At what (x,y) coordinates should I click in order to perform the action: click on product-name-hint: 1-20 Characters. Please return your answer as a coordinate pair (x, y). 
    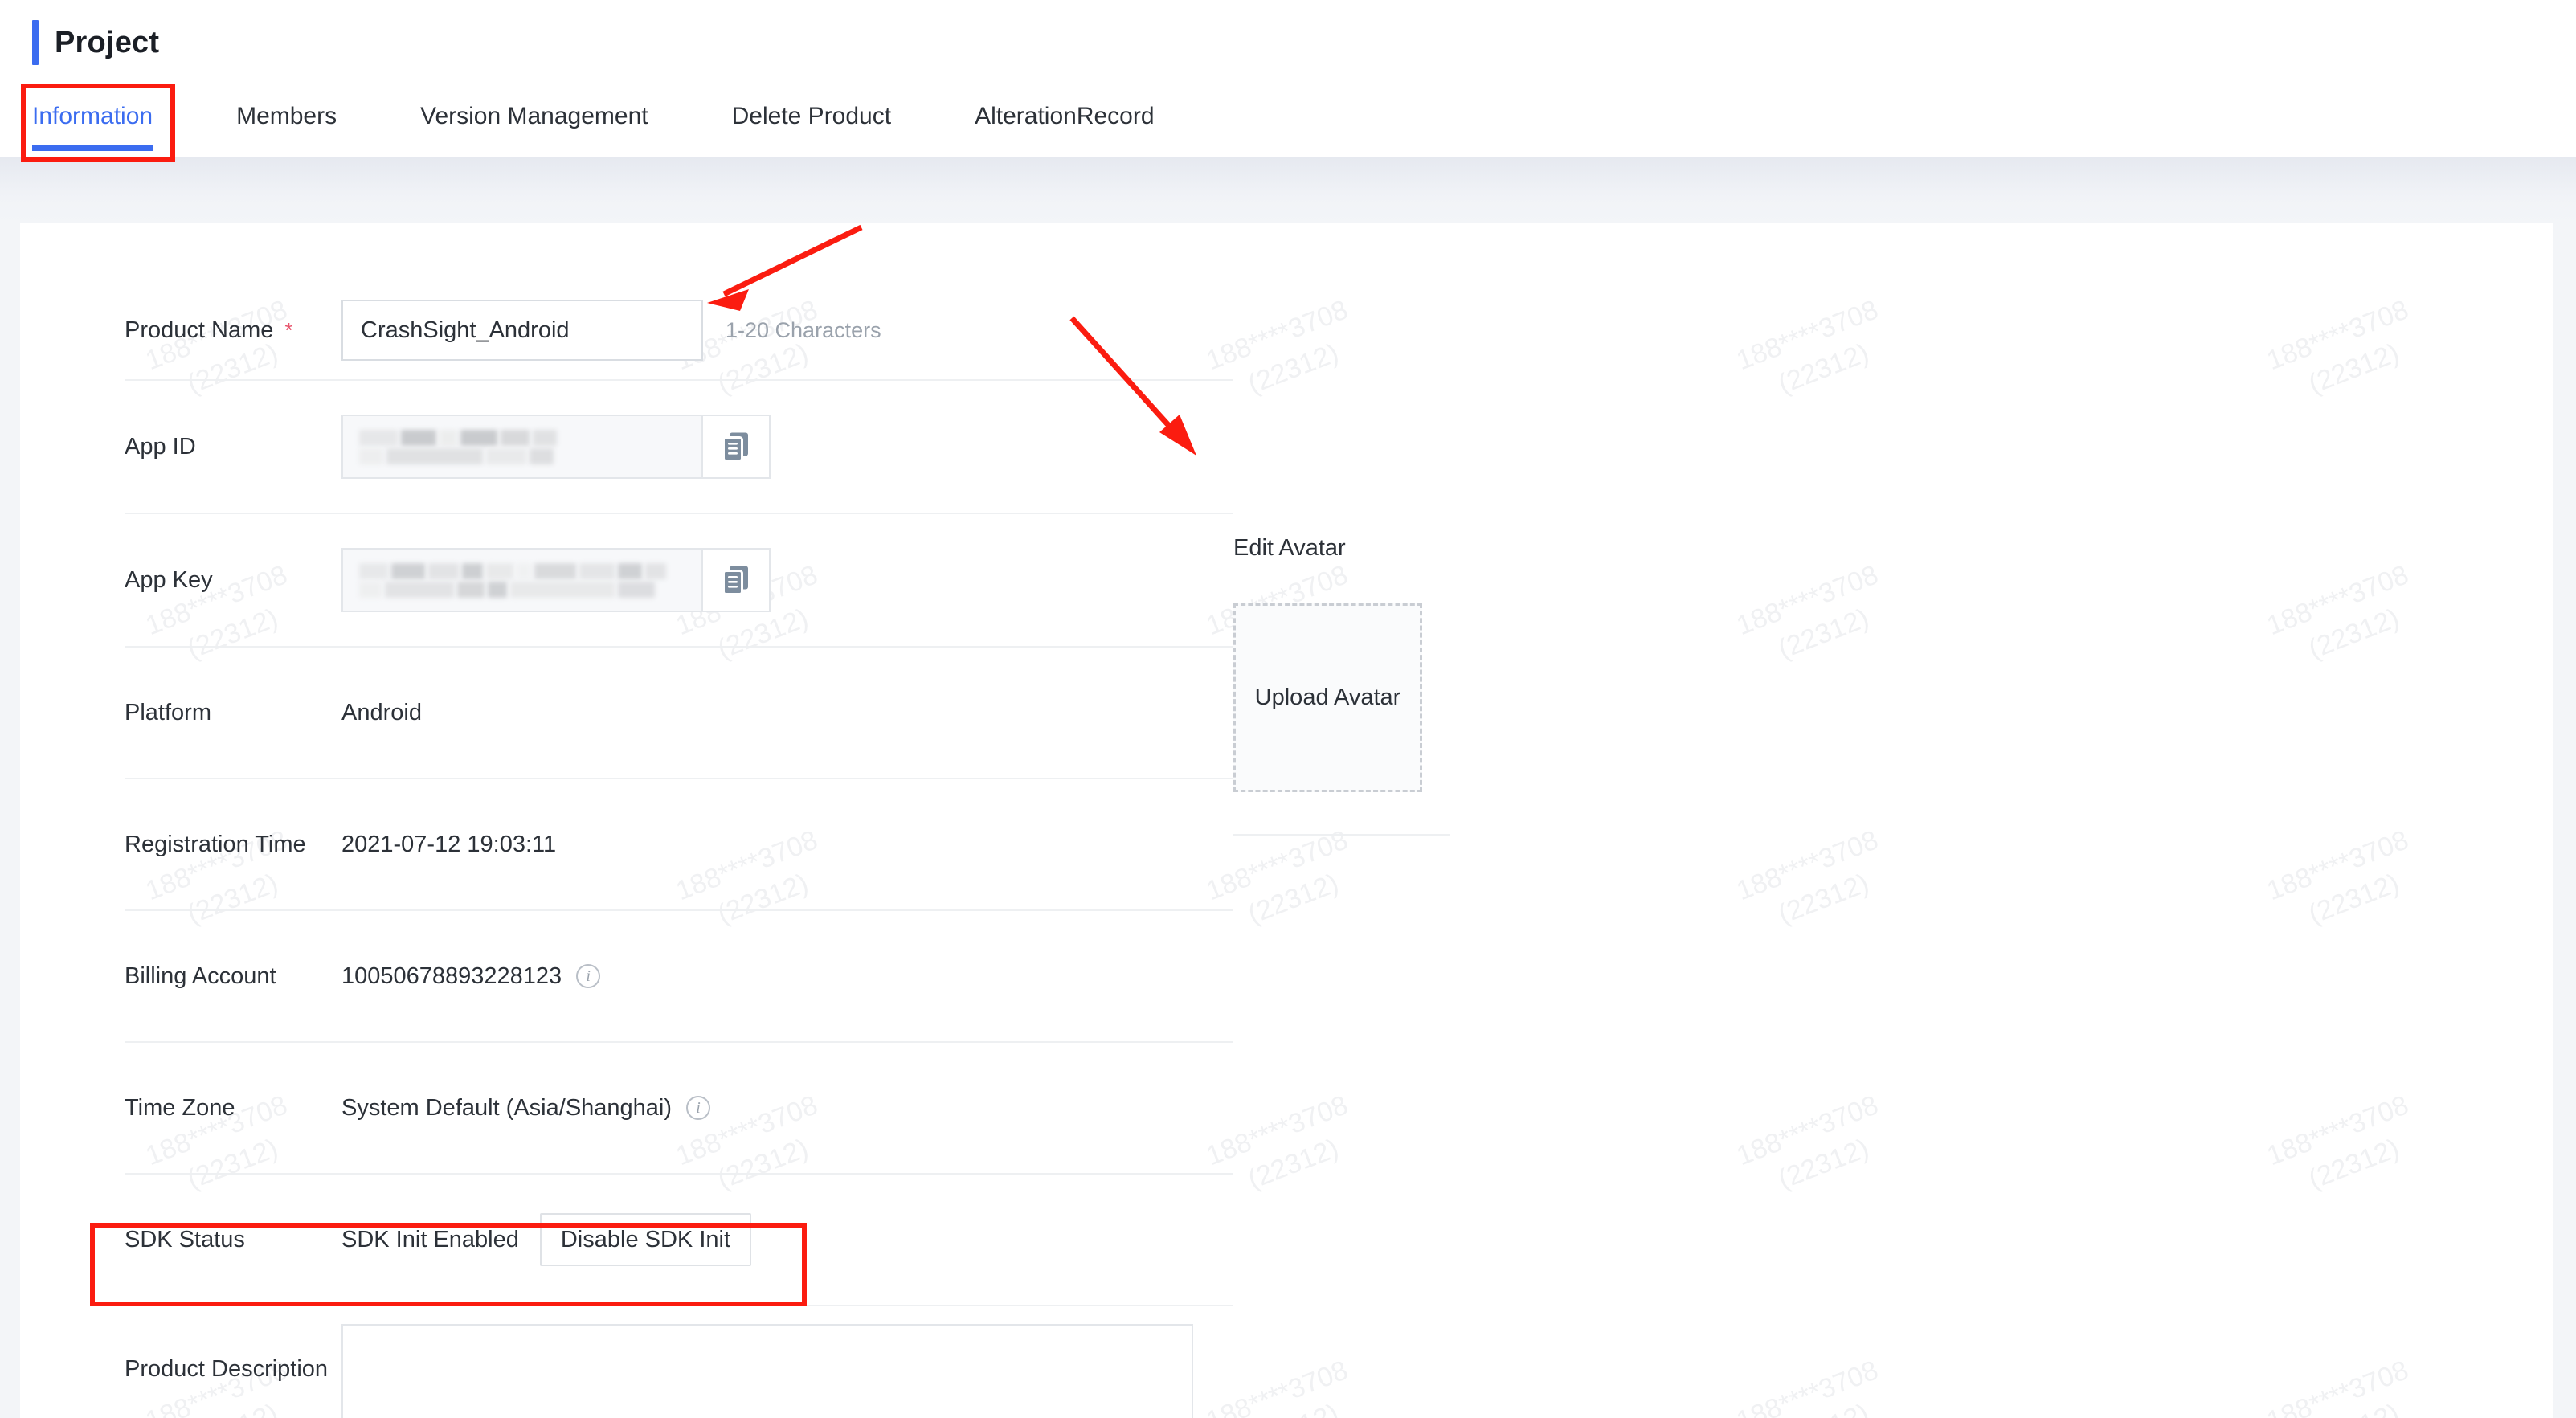
    Looking at the image, I should click on (803, 329).